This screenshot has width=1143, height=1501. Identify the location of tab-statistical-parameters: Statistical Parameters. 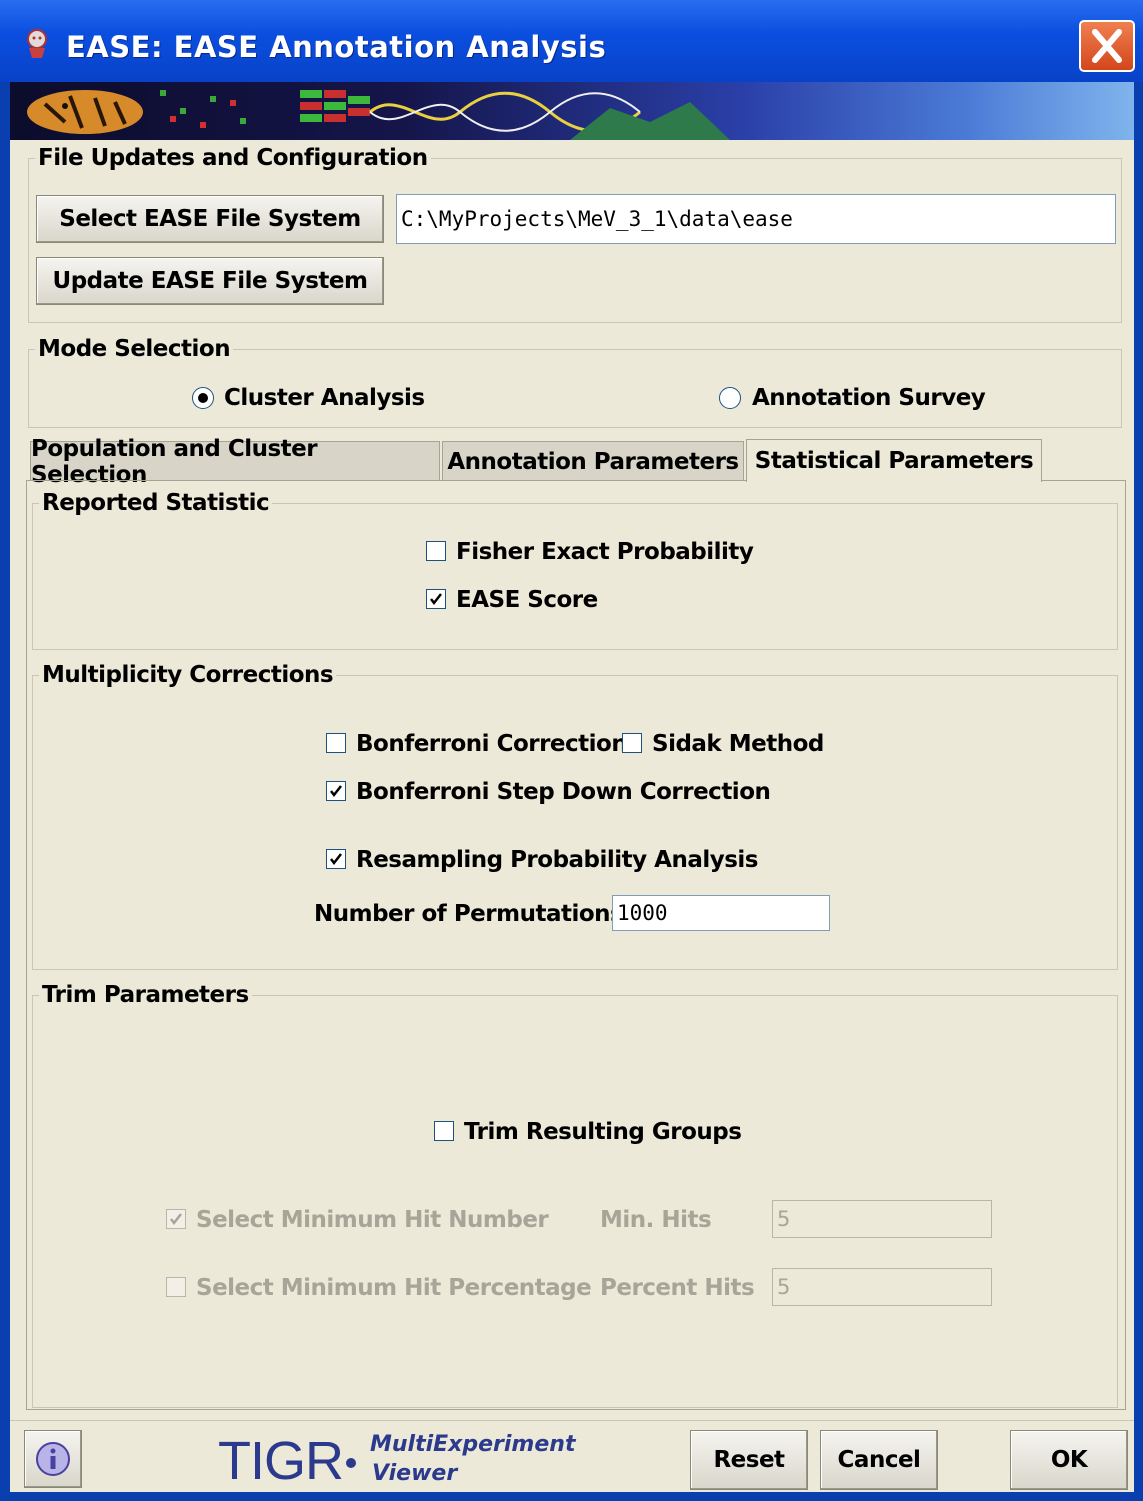
(894, 460).